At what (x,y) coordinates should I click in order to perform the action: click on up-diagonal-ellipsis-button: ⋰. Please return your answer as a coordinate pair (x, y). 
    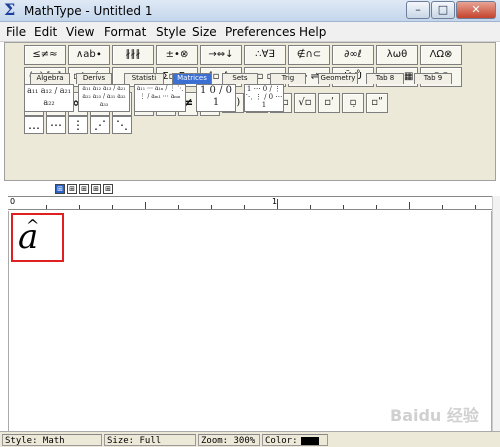
    Looking at the image, I should click on (100, 125).